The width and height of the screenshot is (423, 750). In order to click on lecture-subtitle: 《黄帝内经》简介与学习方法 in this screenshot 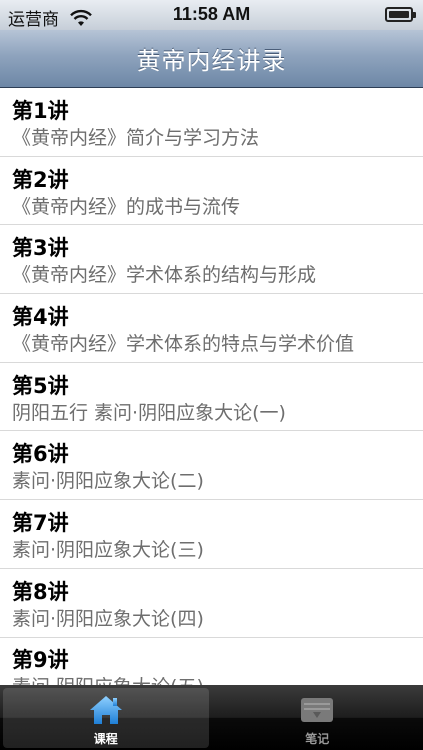, I will do `click(136, 137)`.